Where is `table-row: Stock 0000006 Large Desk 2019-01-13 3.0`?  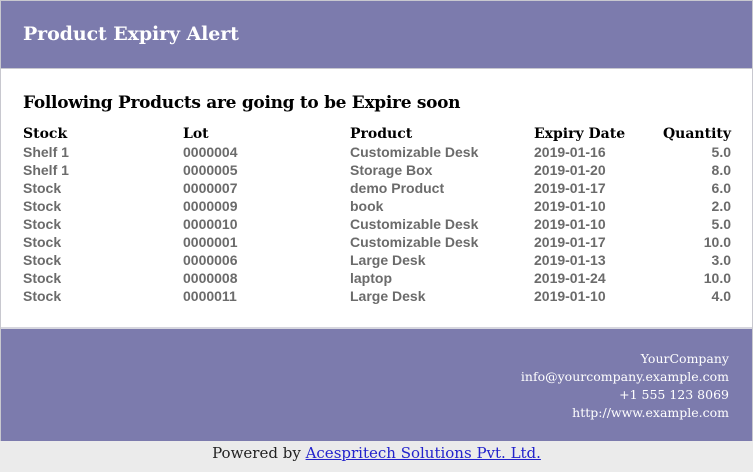 table-row: Stock 0000006 Large Desk 2019-01-13 3.0 is located at coordinates (377, 260).